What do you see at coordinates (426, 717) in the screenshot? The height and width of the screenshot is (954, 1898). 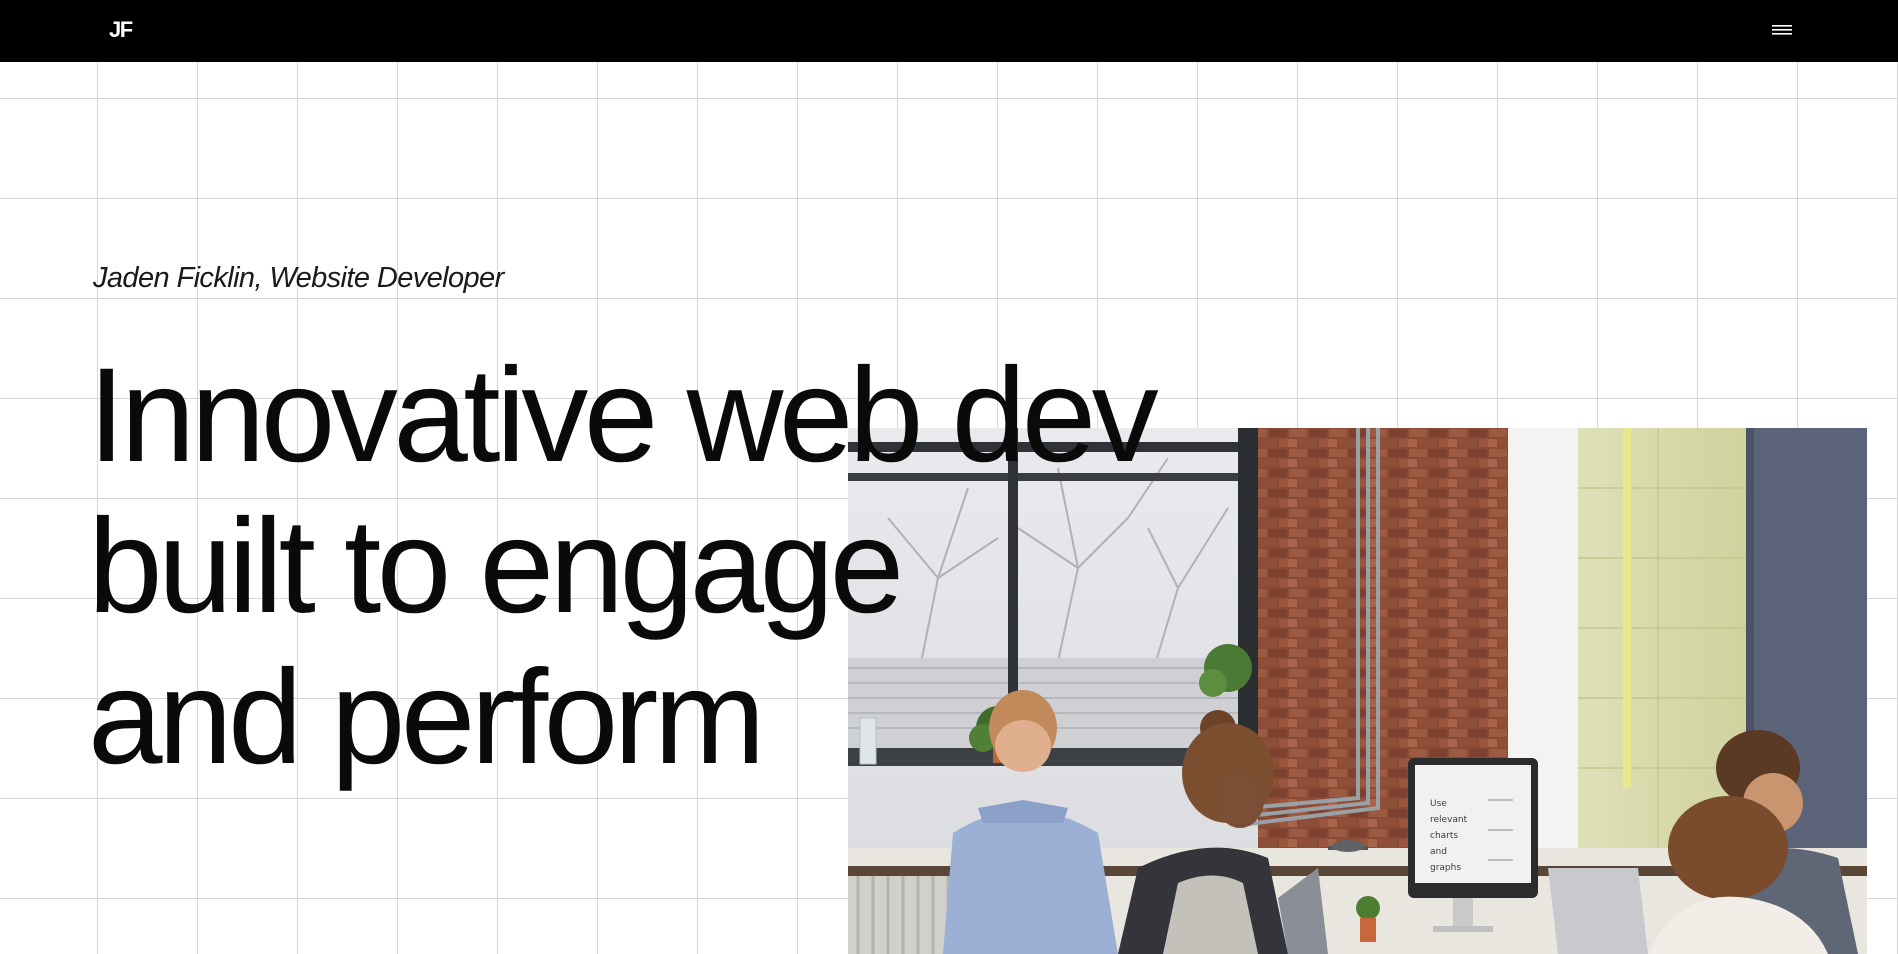 I see `headline-line-3: and perform` at bounding box center [426, 717].